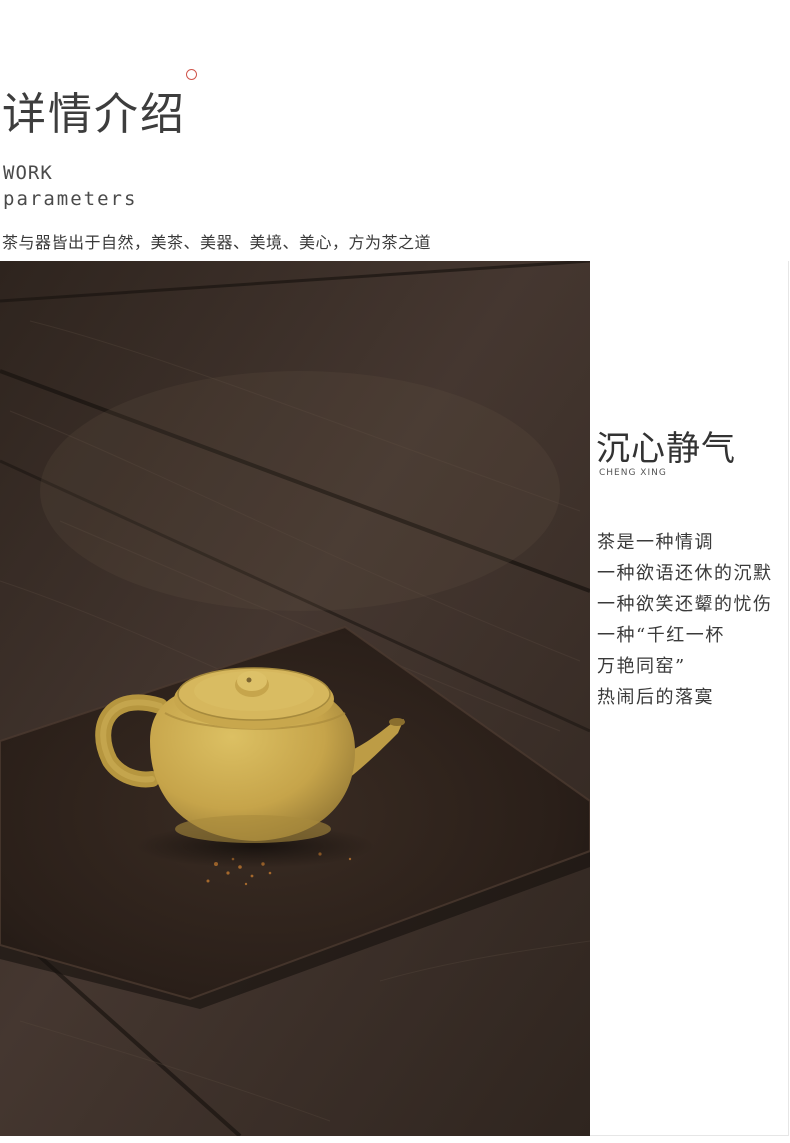  What do you see at coordinates (685, 573) in the screenshot?
I see `poem-line: 一种欲语还休的沉默` at bounding box center [685, 573].